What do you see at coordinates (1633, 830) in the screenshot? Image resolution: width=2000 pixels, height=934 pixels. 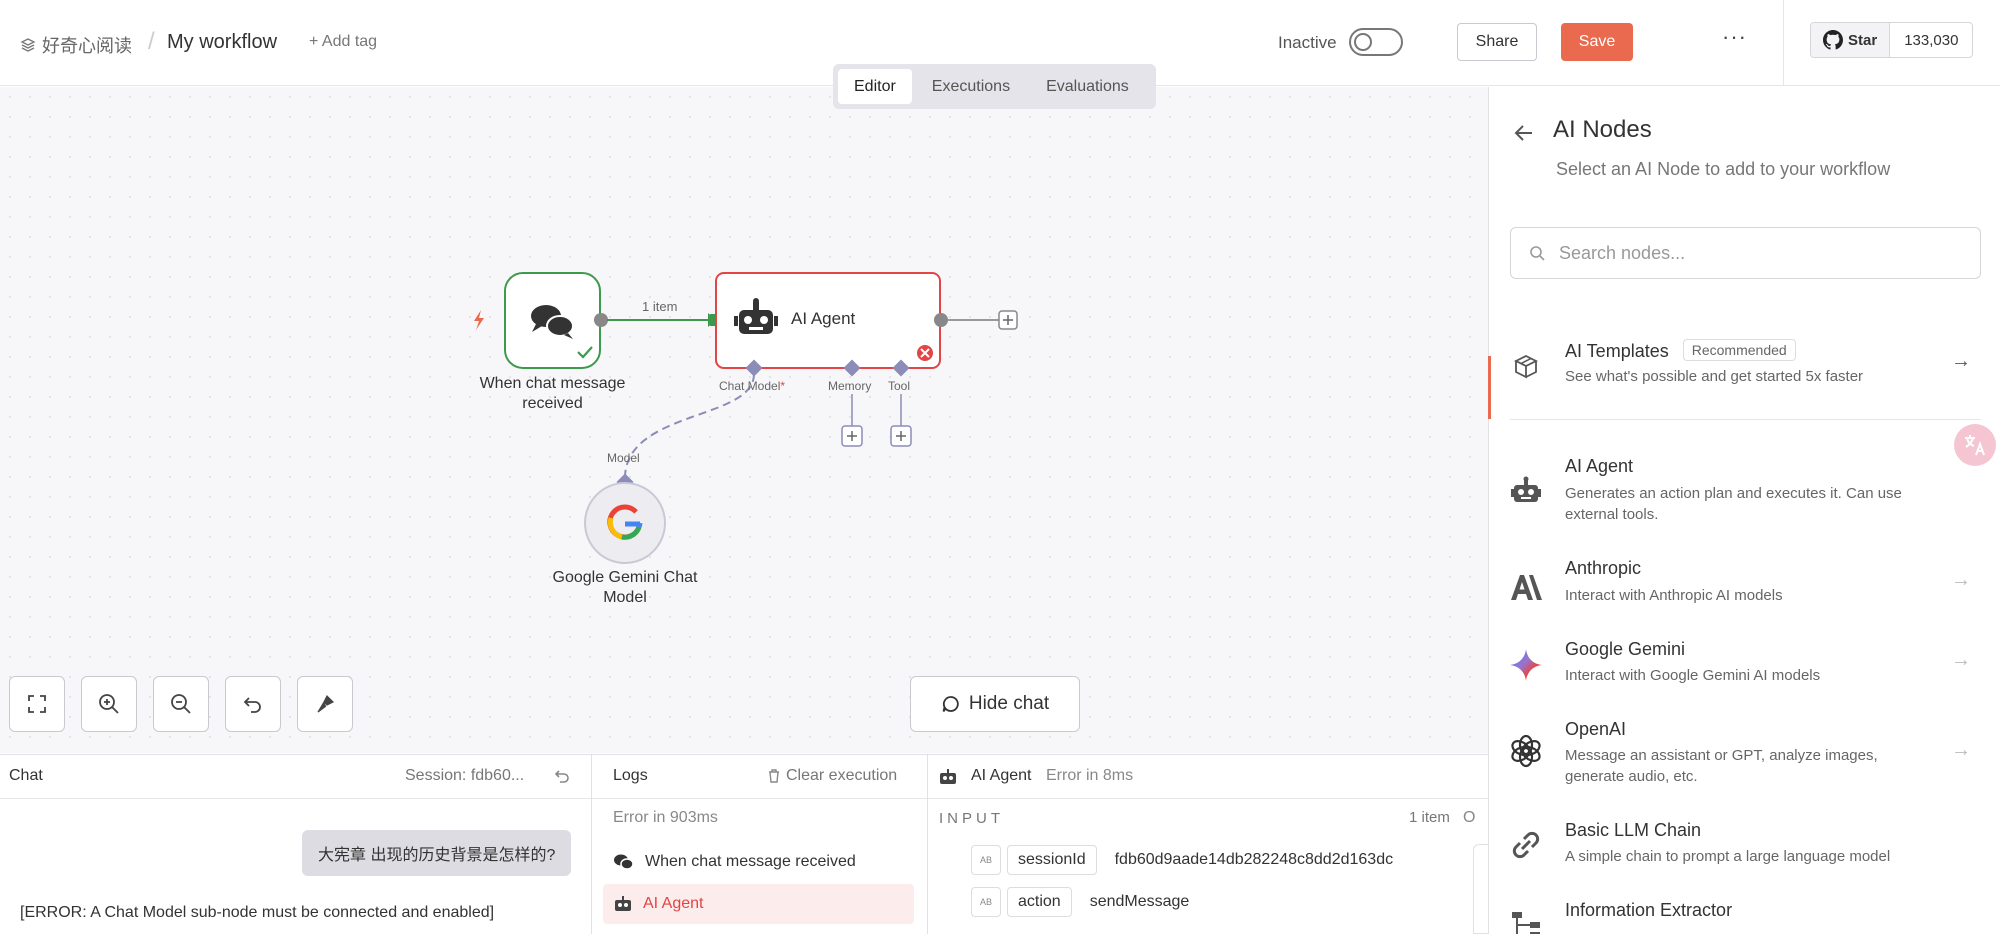 I see `item-title: Basic LLM Chain` at bounding box center [1633, 830].